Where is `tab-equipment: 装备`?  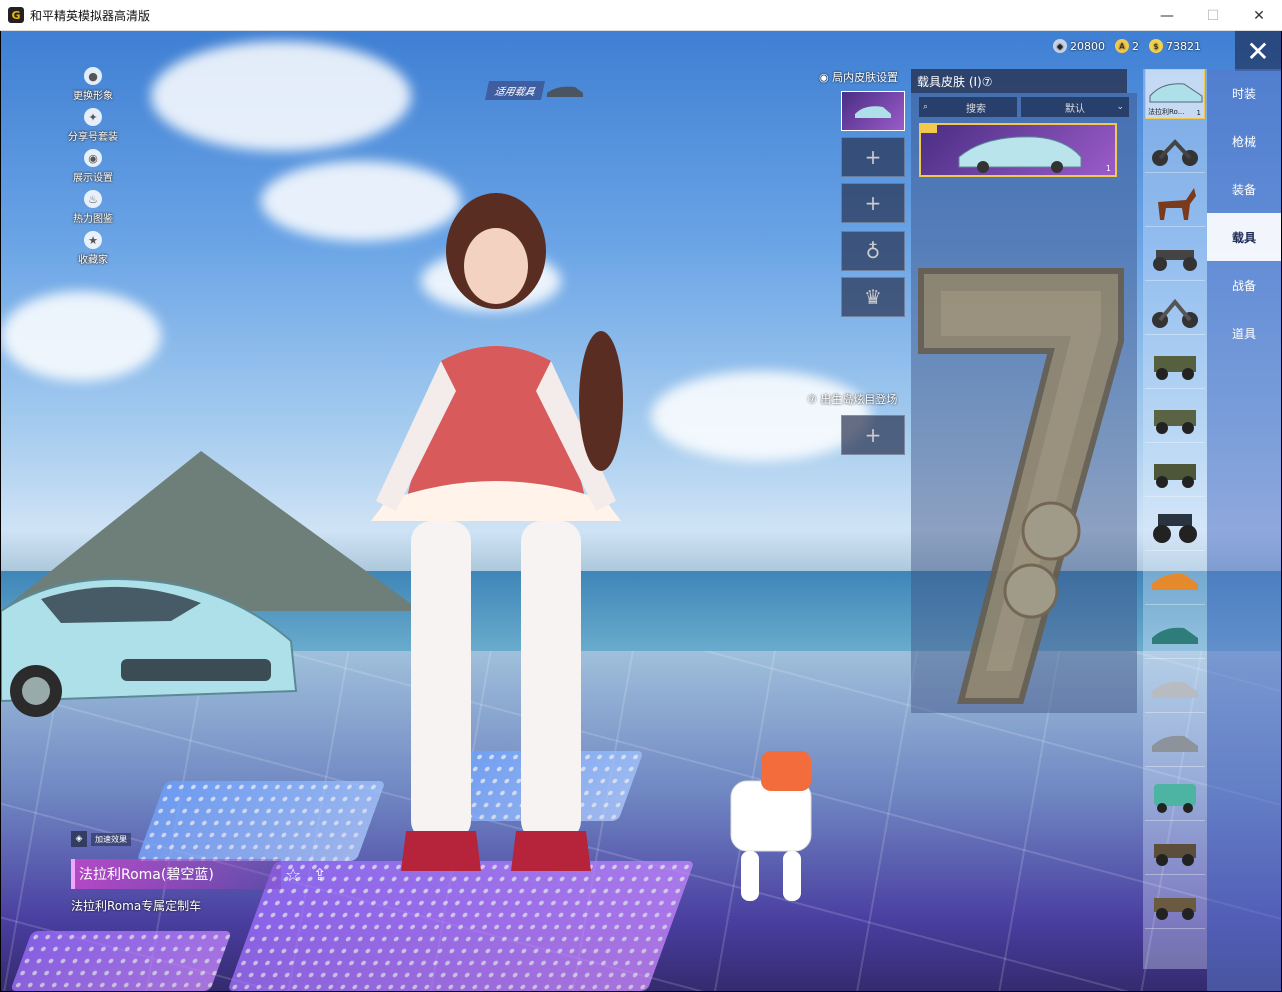
tab-equipment: 装备 is located at coordinates (1244, 189).